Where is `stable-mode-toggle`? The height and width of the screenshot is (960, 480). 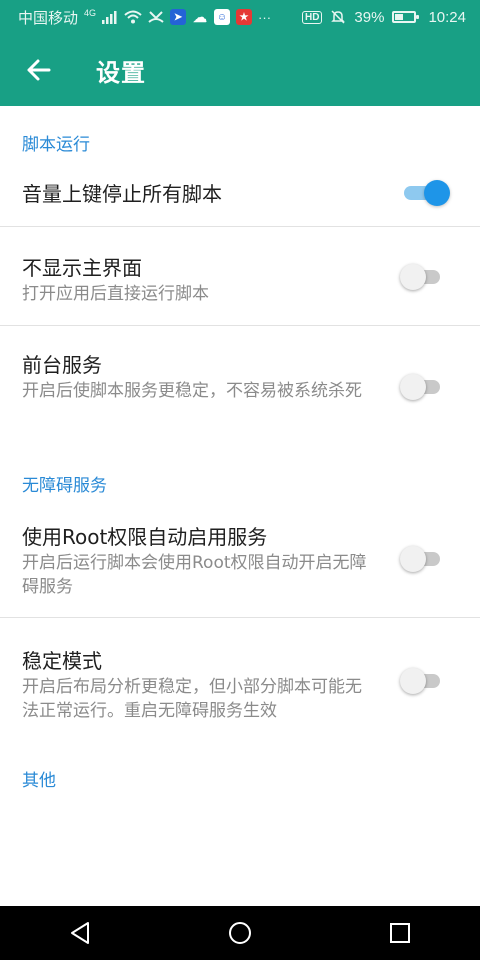 stable-mode-toggle is located at coordinates (422, 681).